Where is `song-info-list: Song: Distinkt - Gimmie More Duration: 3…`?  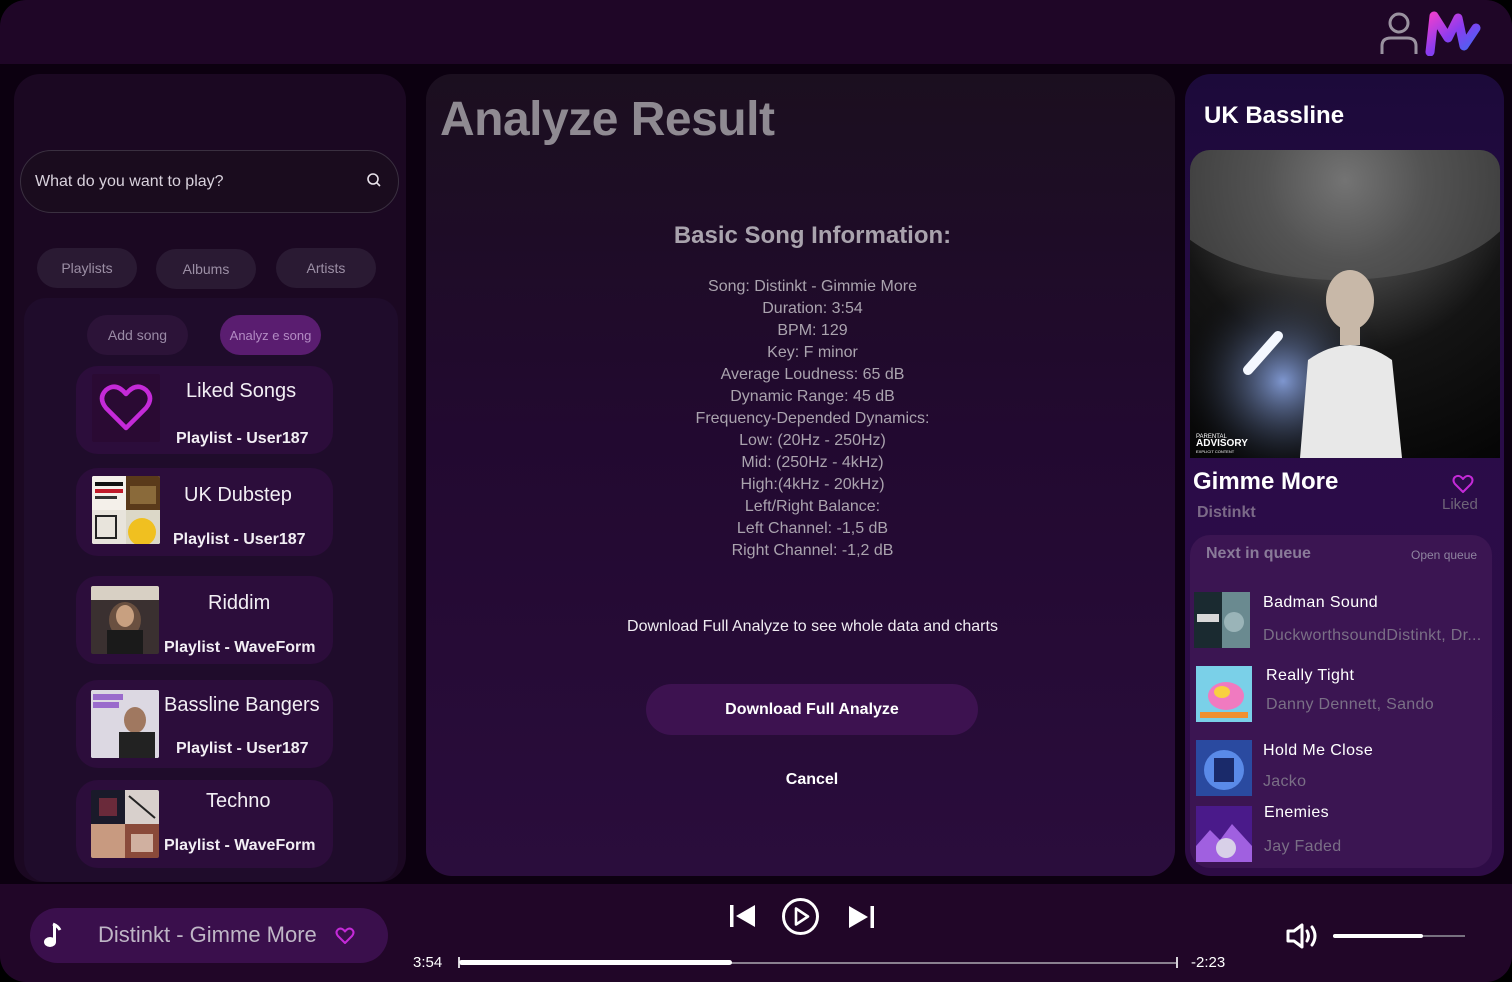 song-info-list: Song: Distinkt - Gimmie More Duration: 3… is located at coordinates (812, 419).